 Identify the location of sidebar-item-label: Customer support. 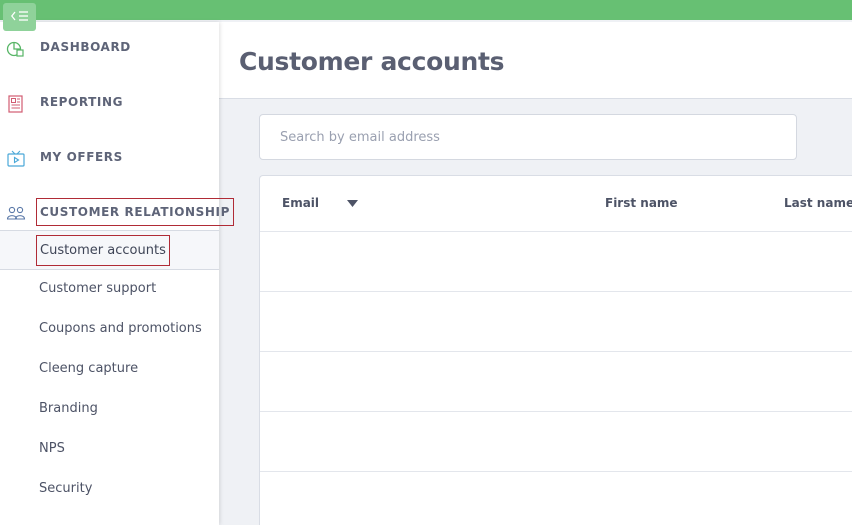
(98, 288).